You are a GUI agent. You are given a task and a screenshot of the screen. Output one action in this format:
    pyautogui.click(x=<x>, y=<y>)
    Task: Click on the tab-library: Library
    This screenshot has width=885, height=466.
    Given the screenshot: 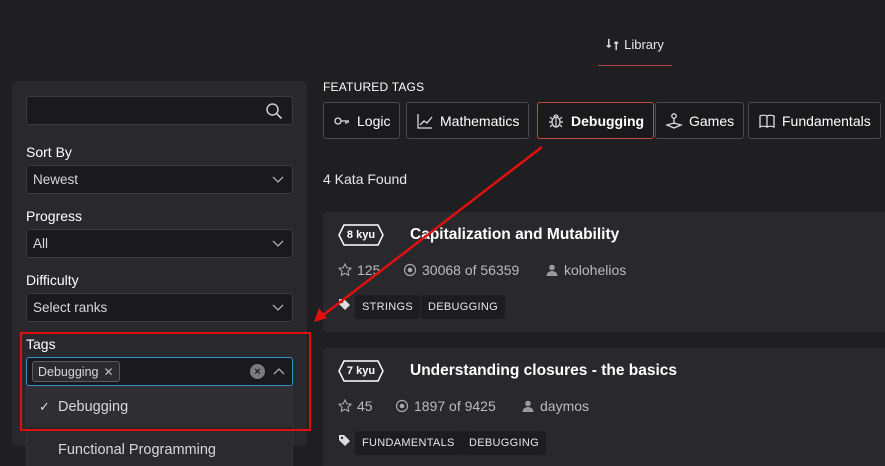 What is the action you would take?
    pyautogui.click(x=635, y=45)
    